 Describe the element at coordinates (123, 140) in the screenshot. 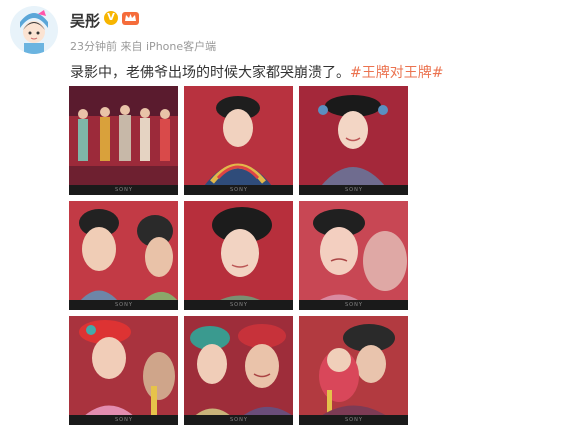

I see `photo-stage-group: SONY` at that location.